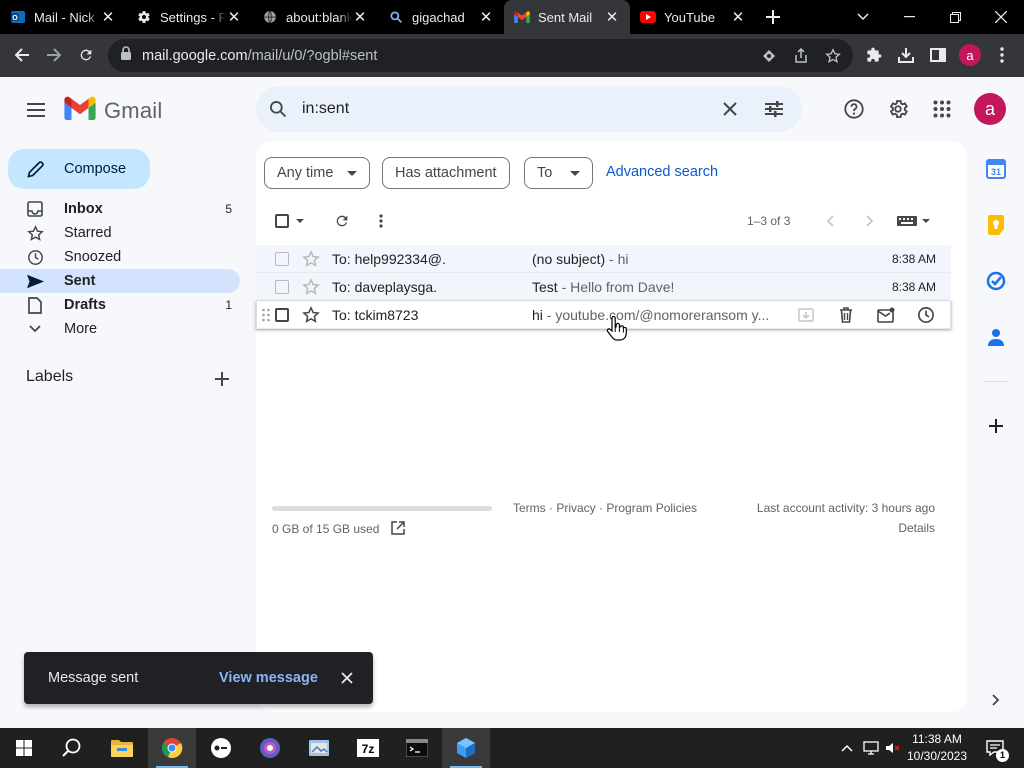 This screenshot has width=1024, height=768. I want to click on browser-tab-youtube: YouTube ✕, so click(693, 17).